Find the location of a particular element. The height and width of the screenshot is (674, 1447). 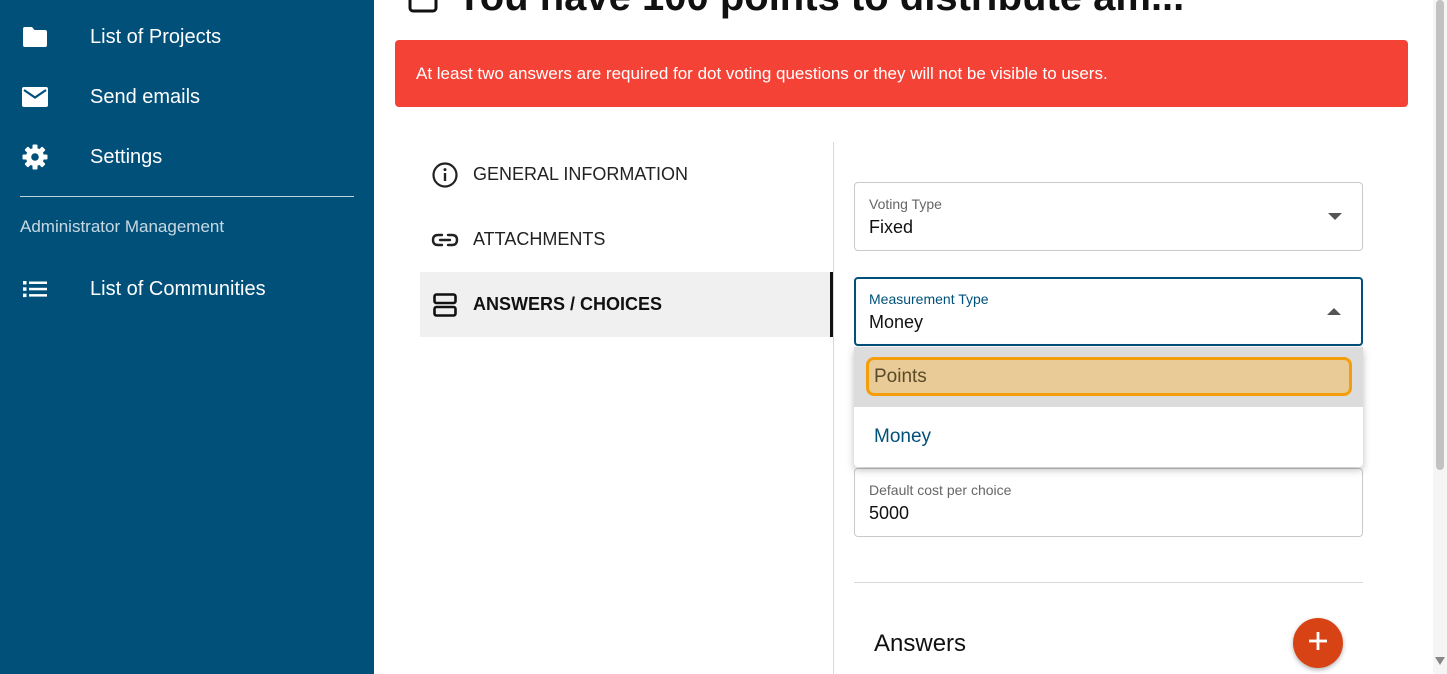

option-focus-highlight is located at coordinates (1109, 376).